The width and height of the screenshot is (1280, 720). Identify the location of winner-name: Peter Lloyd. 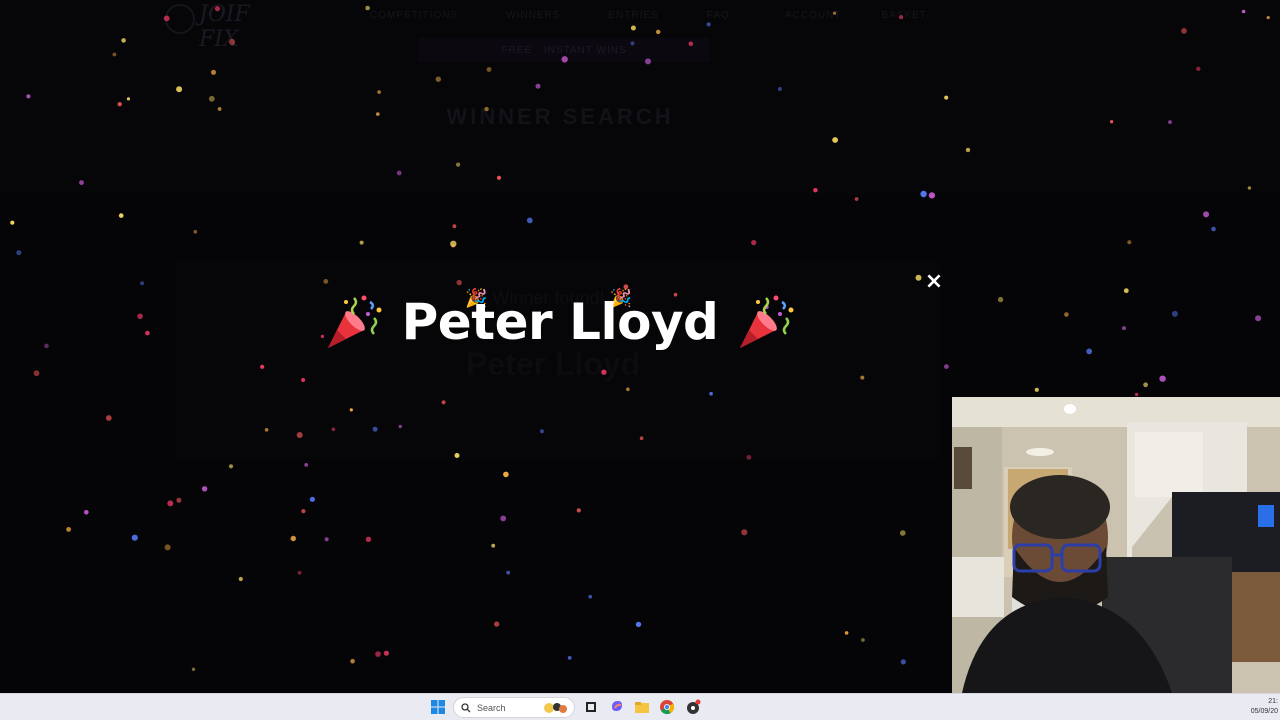
(560, 322).